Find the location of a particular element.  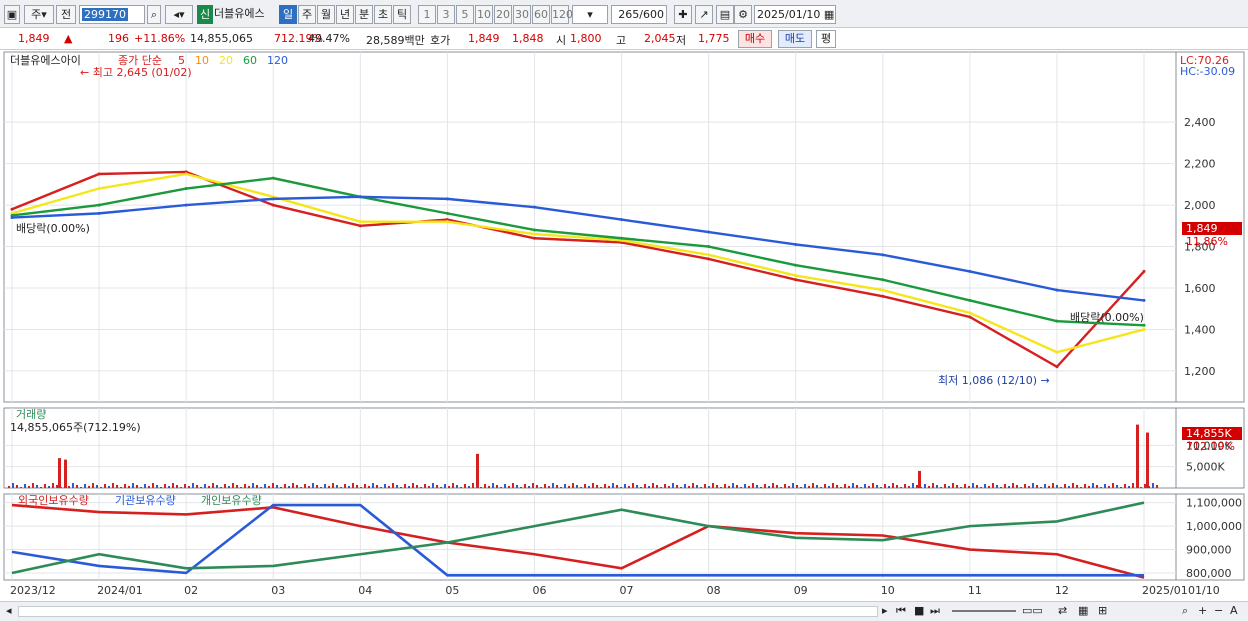

play-icon: ▸ is located at coordinates (885, 610).